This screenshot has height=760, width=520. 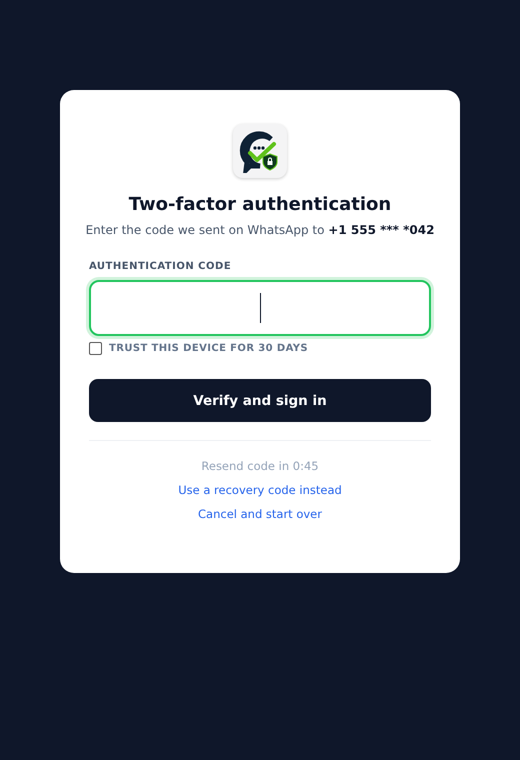 I want to click on code-field, so click(x=260, y=308).